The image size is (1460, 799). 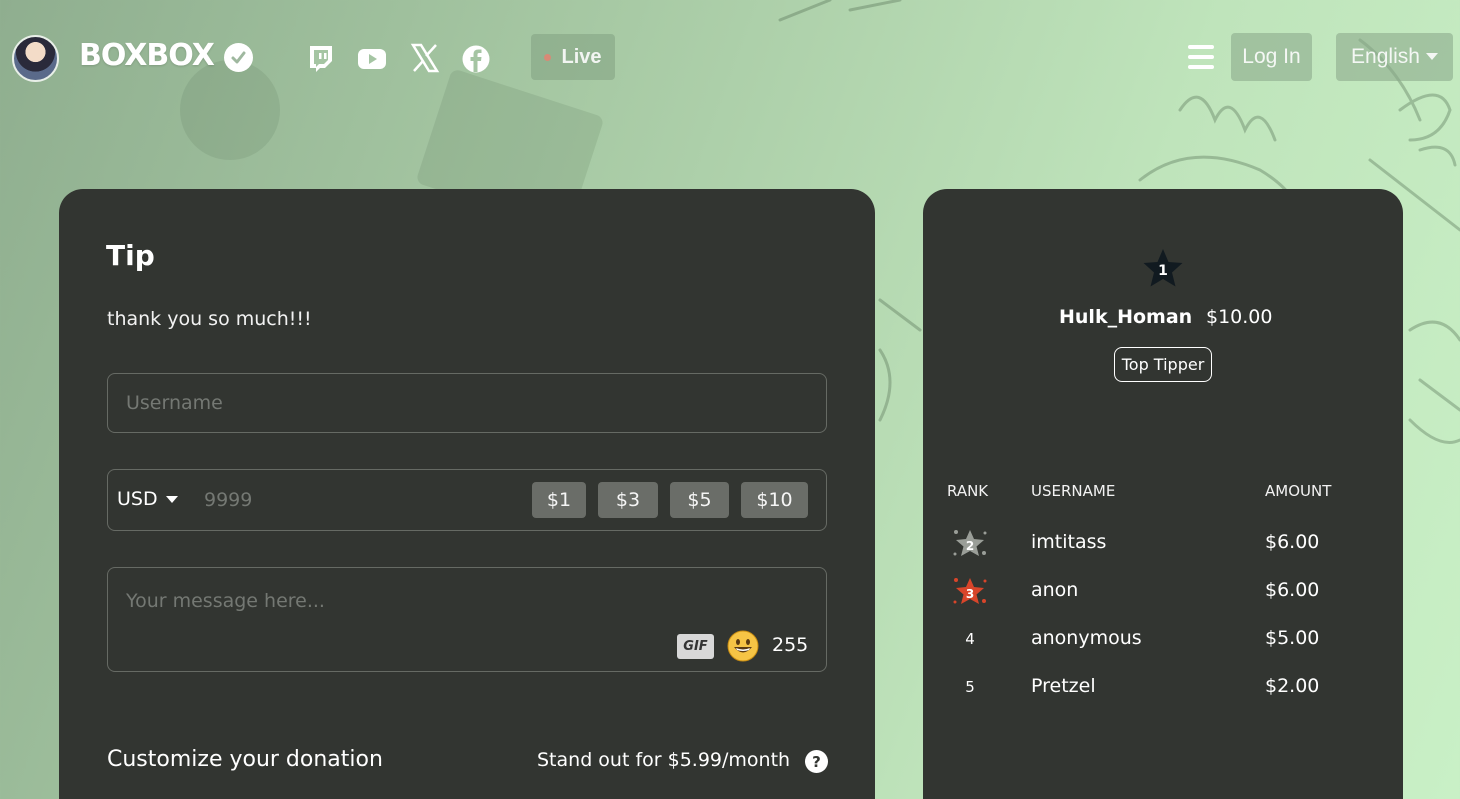 What do you see at coordinates (1163, 643) in the screenshot?
I see `leaderboard-row: 4 anonymous $5.00` at bounding box center [1163, 643].